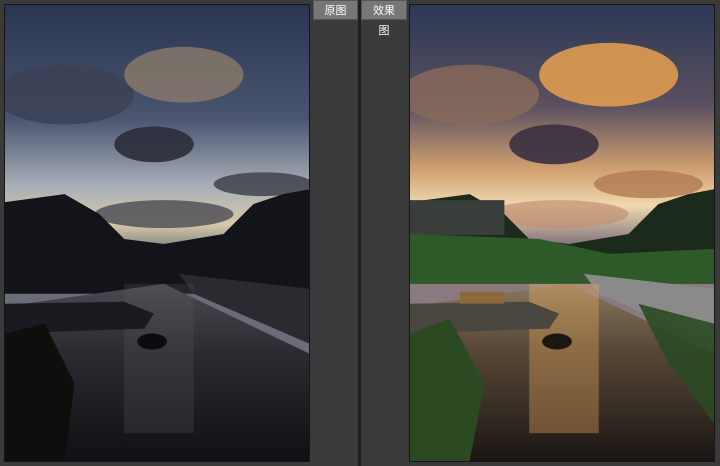 This screenshot has width=720, height=466. I want to click on panel-divider, so click(359, 233).